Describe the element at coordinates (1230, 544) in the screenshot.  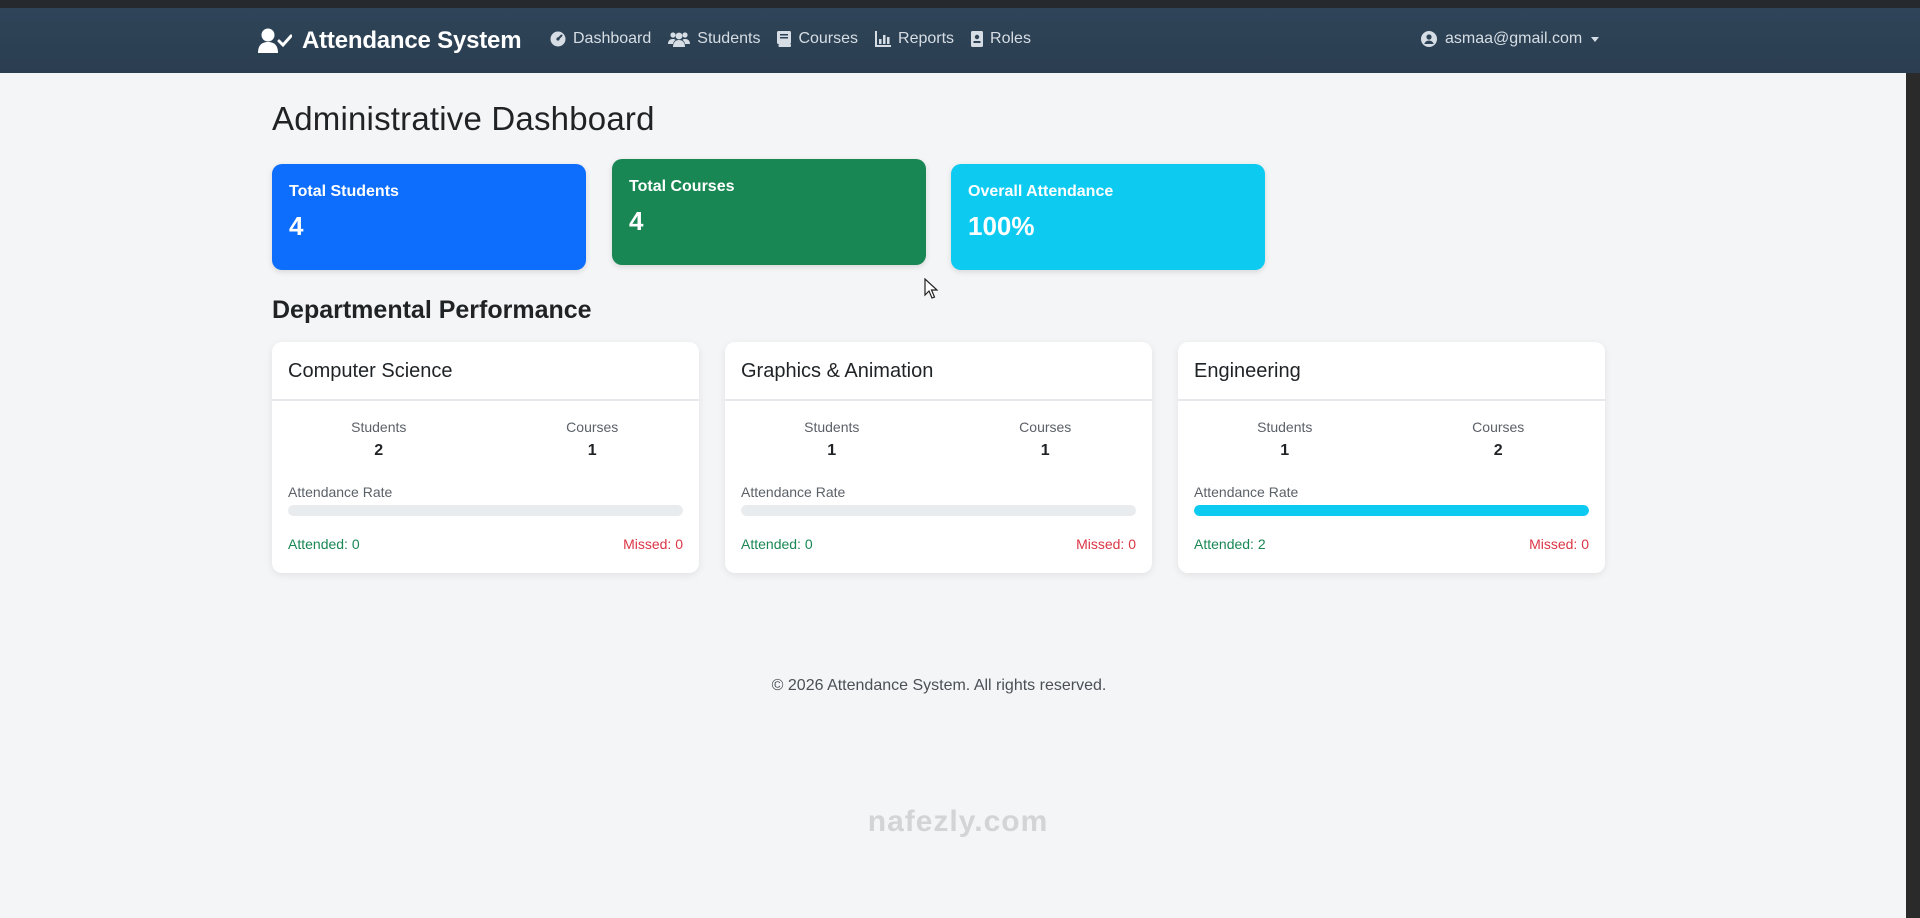
I see `attended-count: Attended: 2` at that location.